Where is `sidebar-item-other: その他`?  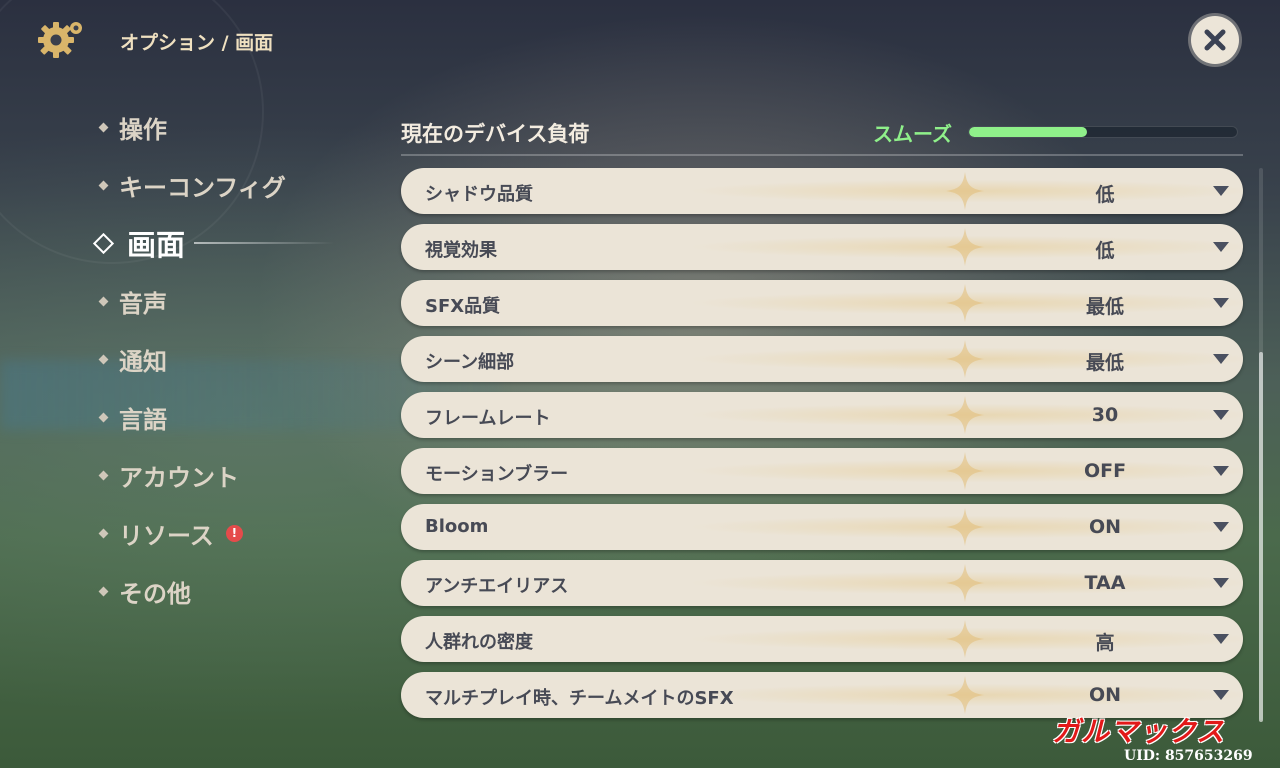 sidebar-item-other: その他 is located at coordinates (226, 591).